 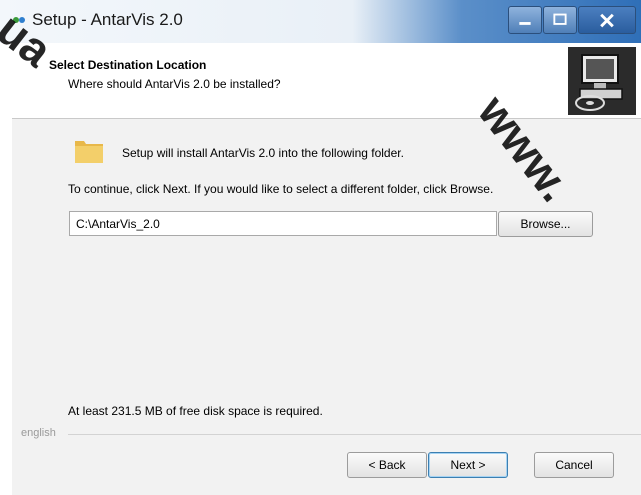 What do you see at coordinates (174, 84) in the screenshot?
I see `page-subtitle: Where should AntarVis 2.0 be installed?` at bounding box center [174, 84].